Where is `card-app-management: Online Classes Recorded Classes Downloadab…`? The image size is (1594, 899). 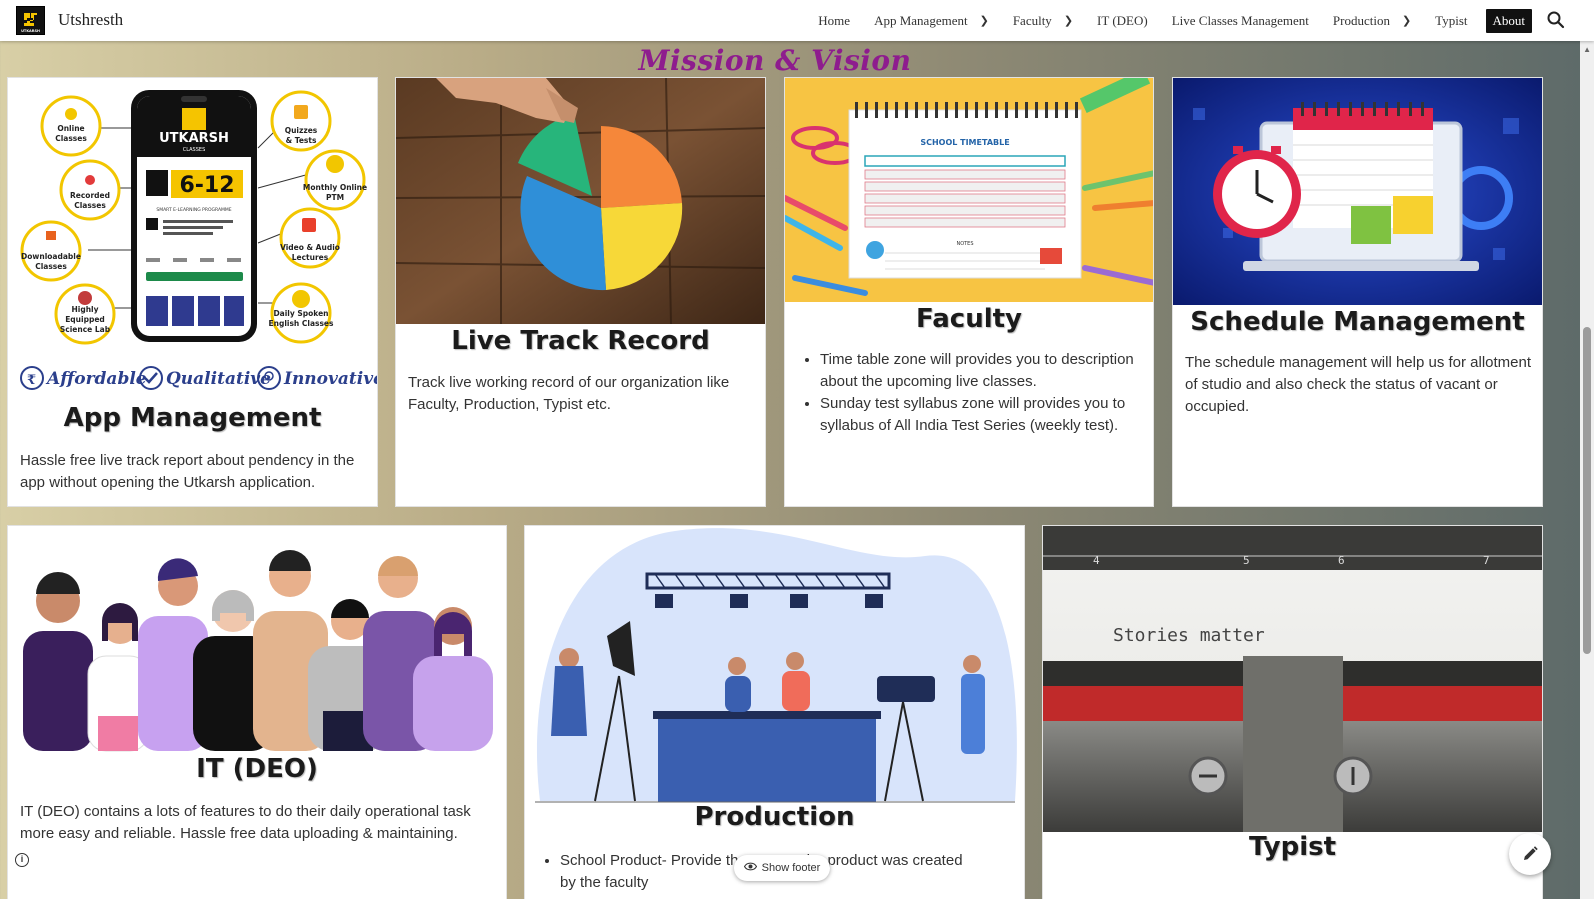
card-app-management: Online Classes Recorded Classes Downloadab… is located at coordinates (192, 292).